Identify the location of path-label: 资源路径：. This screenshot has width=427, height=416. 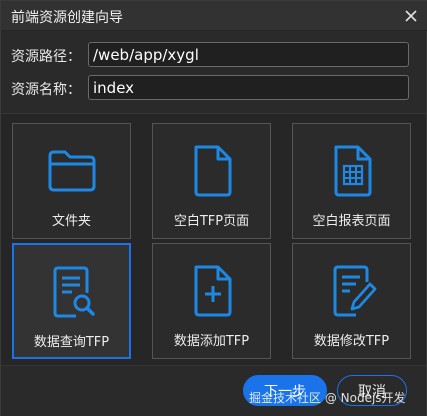
(46, 57).